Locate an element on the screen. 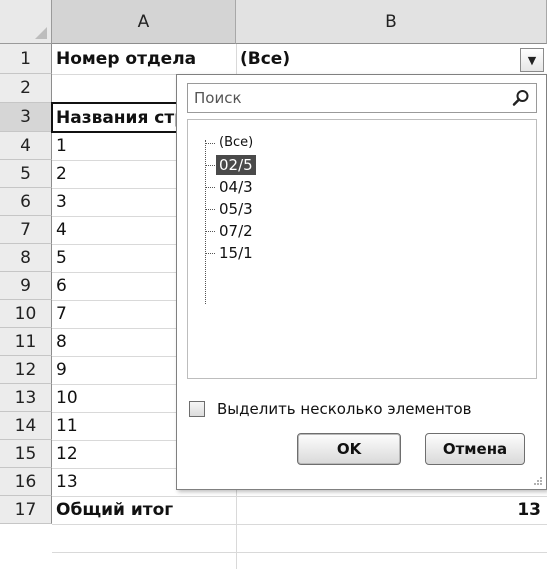 The height and width of the screenshot is (569, 547). multi-select-option: Выделить несколько элементов is located at coordinates (330, 409).